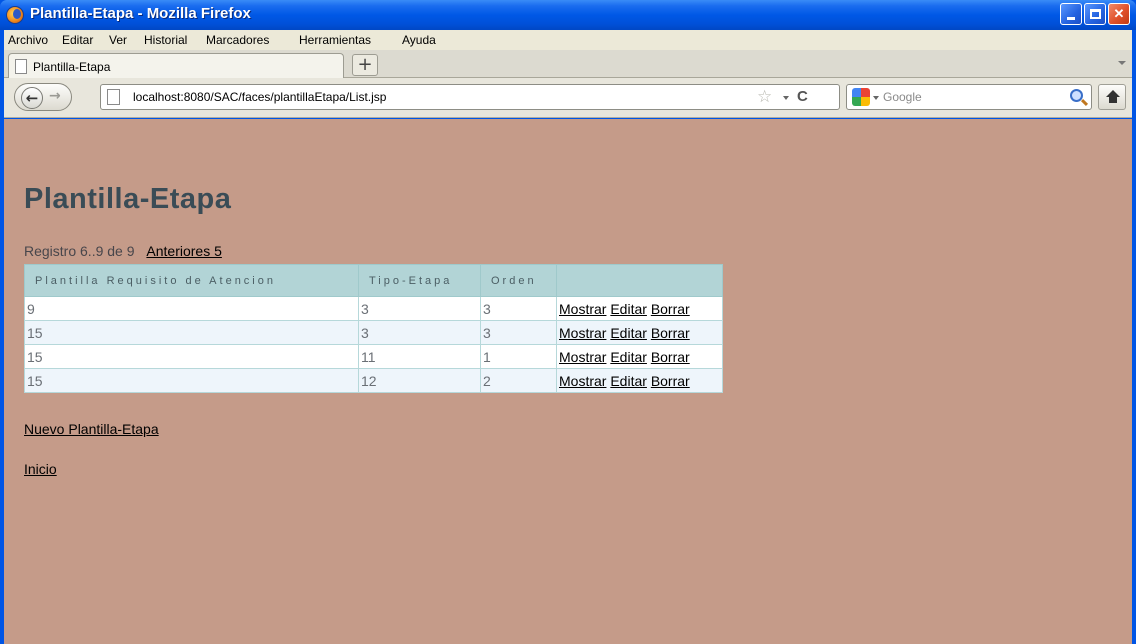  I want to click on menu-herramientas: Herramientas, so click(335, 40).